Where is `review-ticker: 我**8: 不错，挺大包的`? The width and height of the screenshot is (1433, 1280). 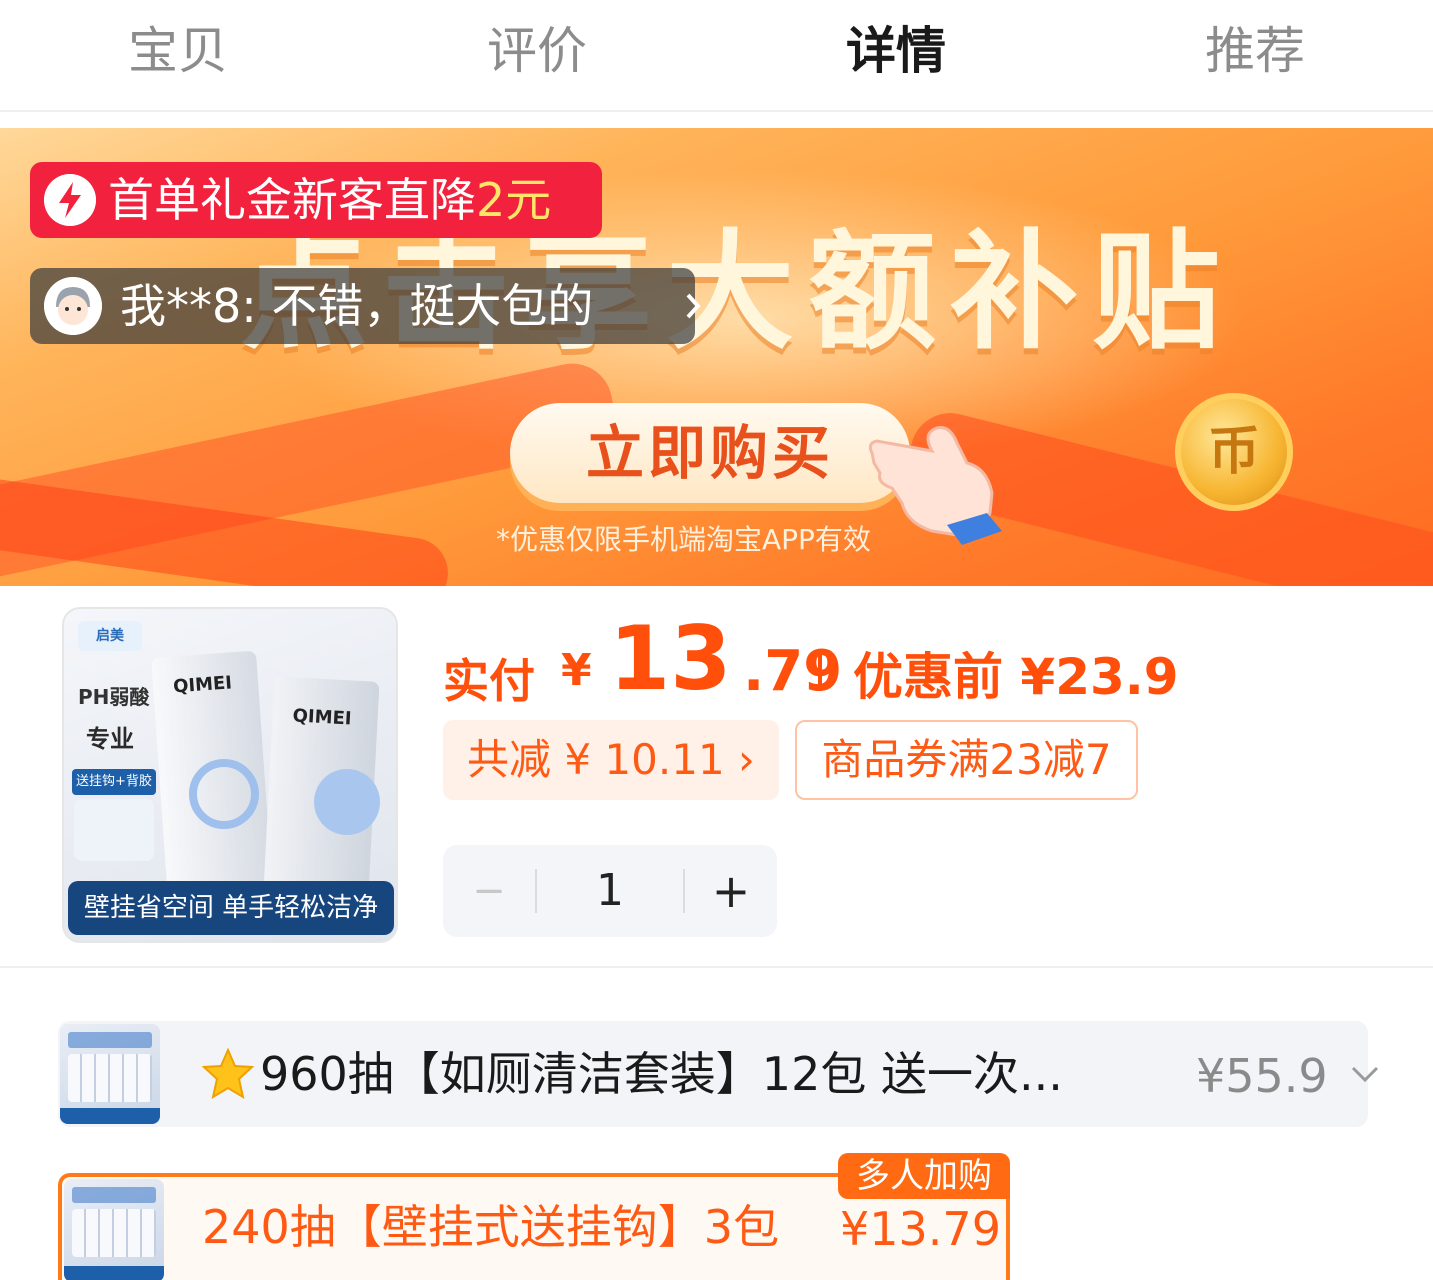 review-ticker: 我**8: 不错，挺大包的 is located at coordinates (365, 306).